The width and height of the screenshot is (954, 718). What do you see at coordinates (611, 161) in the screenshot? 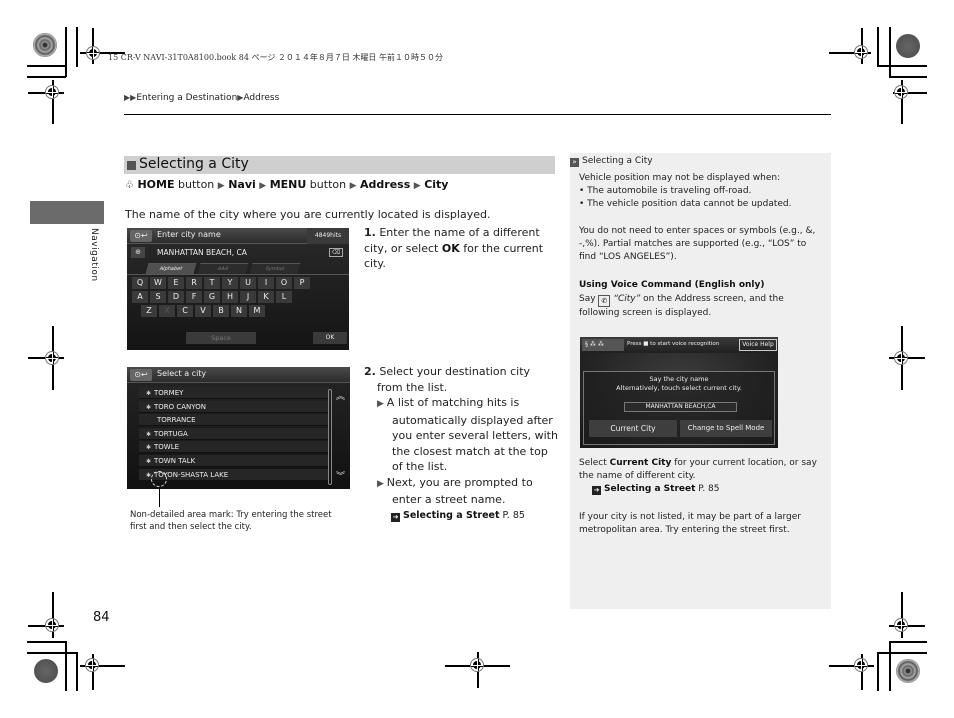
I see `notes-header: » Selecting a City` at bounding box center [611, 161].